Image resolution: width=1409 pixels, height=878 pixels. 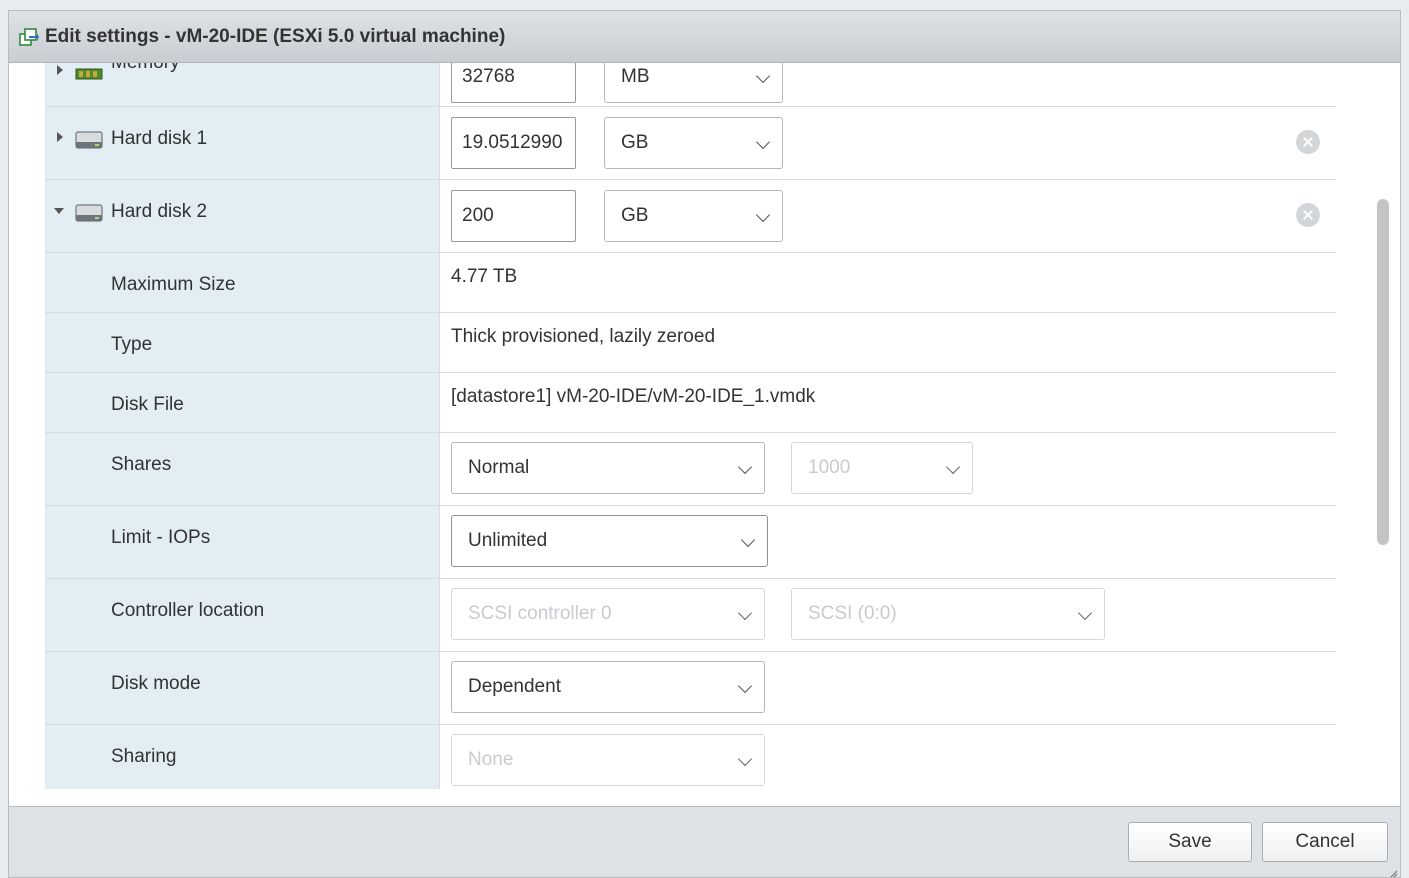 What do you see at coordinates (690, 283) in the screenshot?
I see `max-size-row: Maximum Size 4.77 TB` at bounding box center [690, 283].